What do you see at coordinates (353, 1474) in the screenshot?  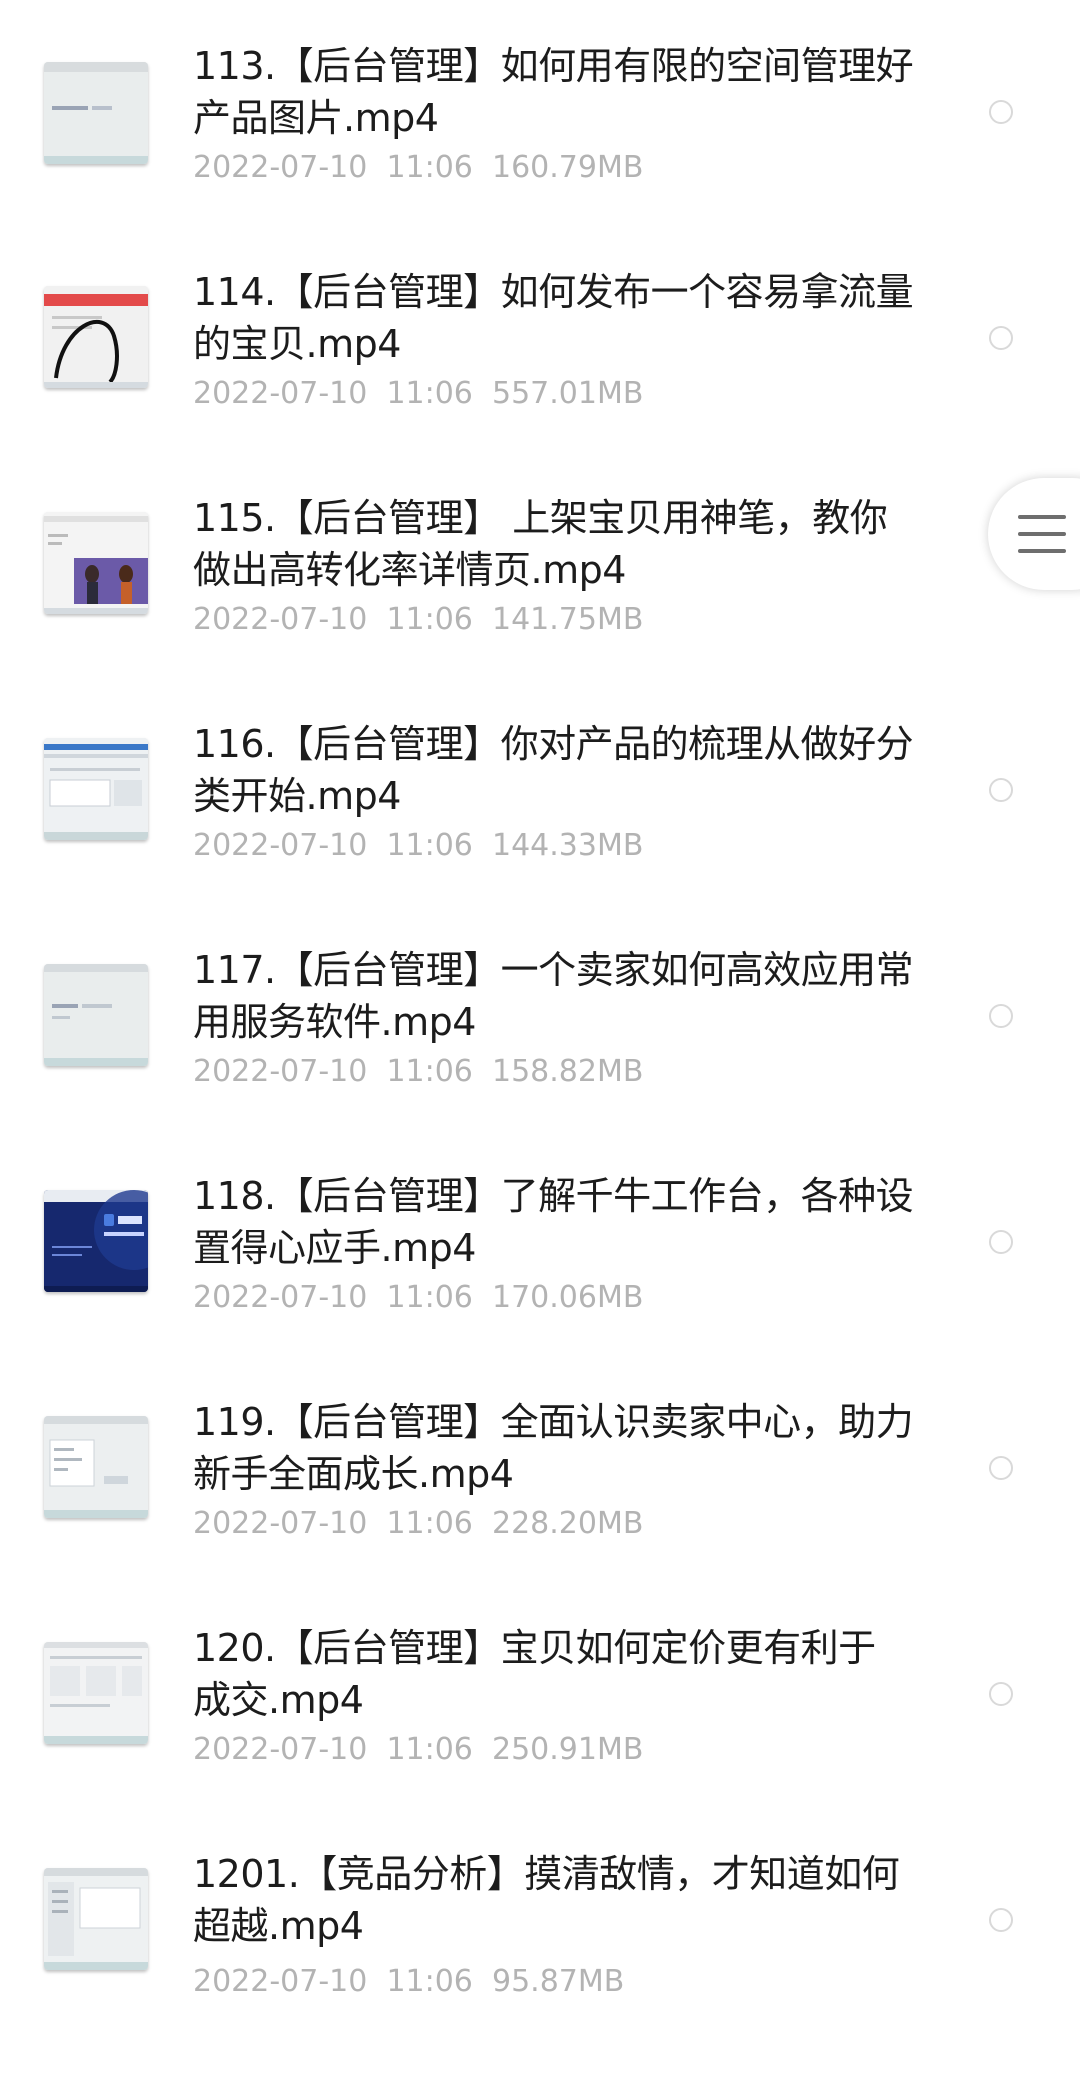 I see `file-title-line: 新手全面成长.mp4` at bounding box center [353, 1474].